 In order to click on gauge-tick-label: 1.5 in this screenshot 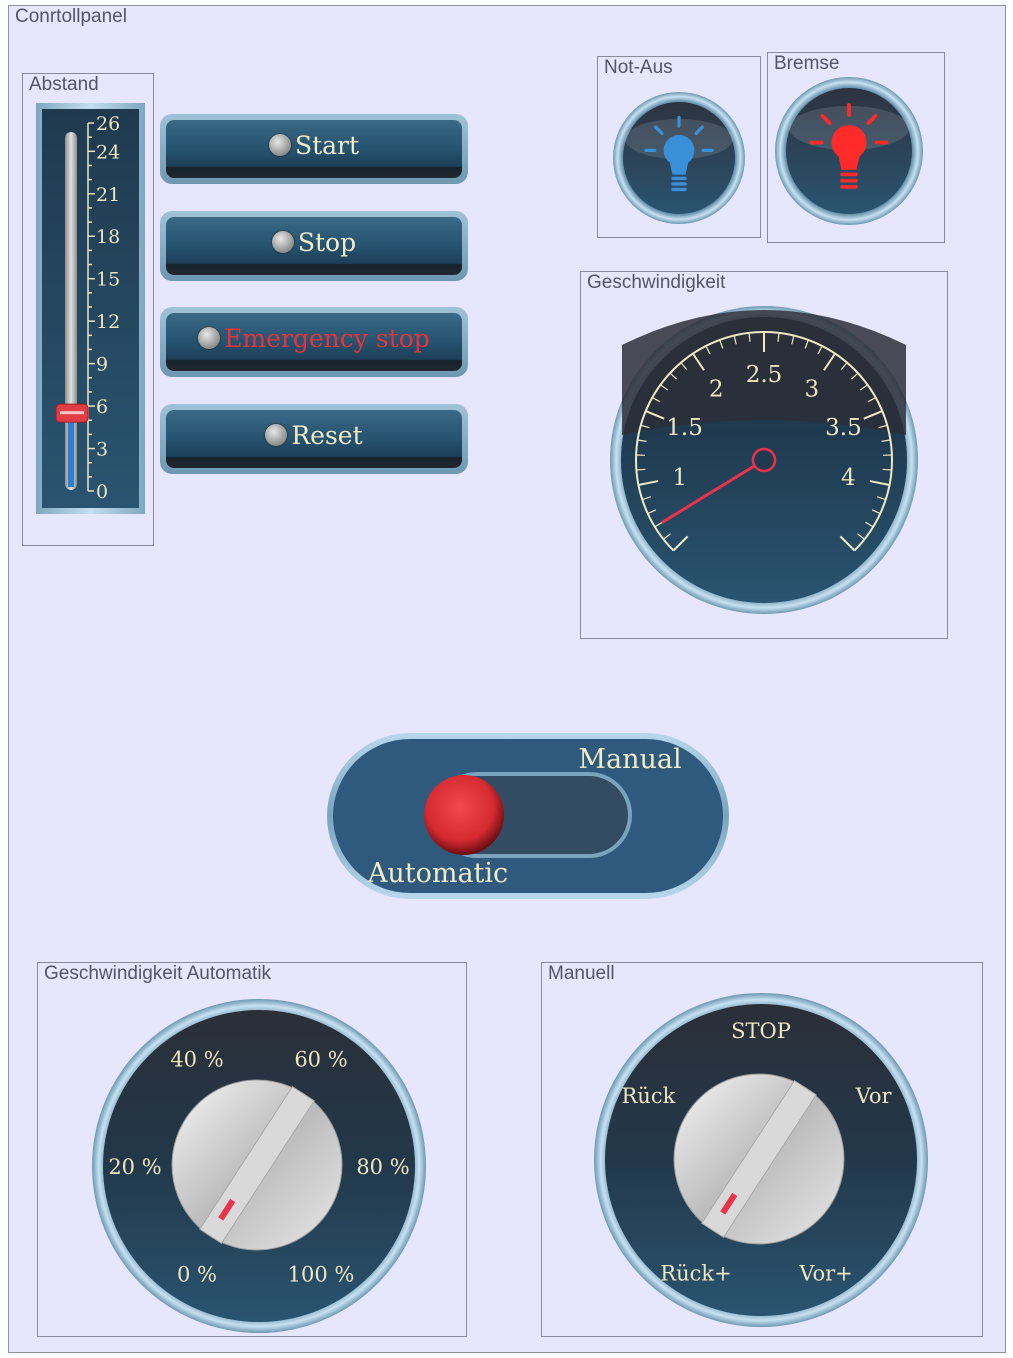, I will do `click(684, 428)`.